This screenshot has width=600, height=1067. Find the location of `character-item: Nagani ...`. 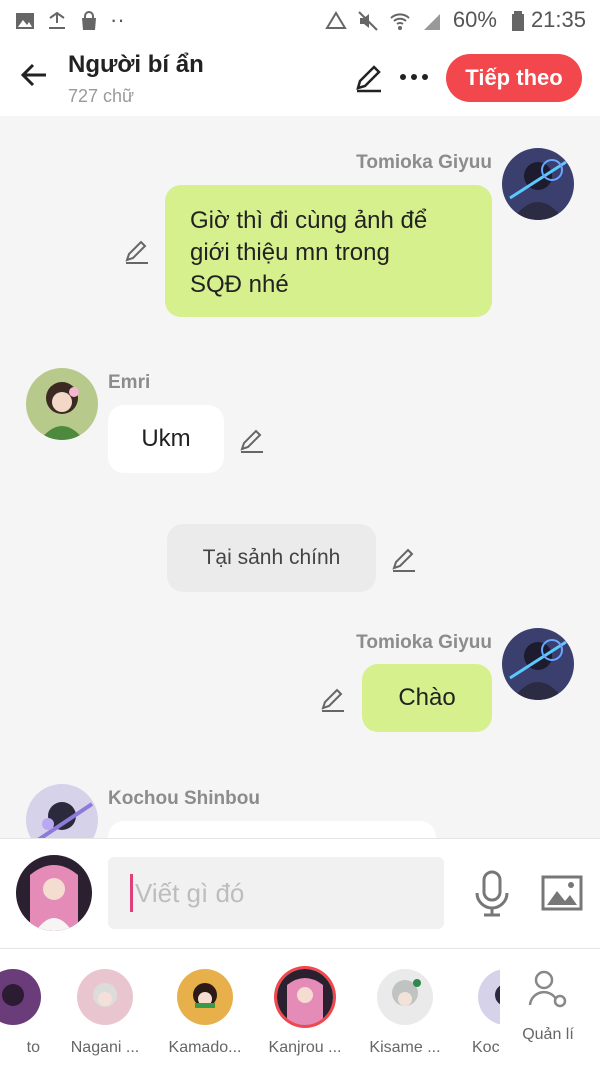

character-item: Nagani ... is located at coordinates (105, 1013).